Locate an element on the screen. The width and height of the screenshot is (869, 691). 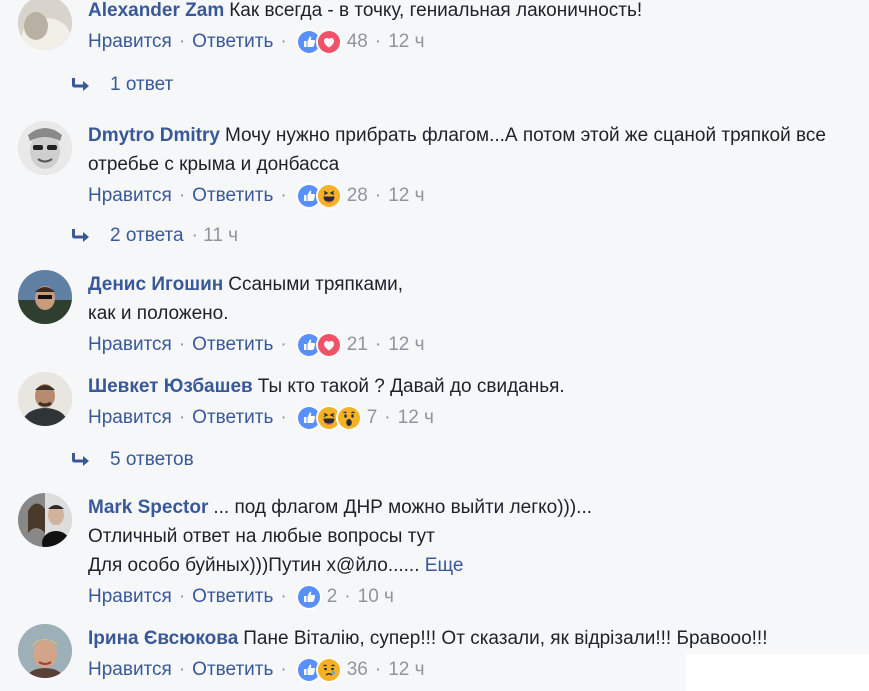
replies-count: 2 ответа is located at coordinates (147, 236).